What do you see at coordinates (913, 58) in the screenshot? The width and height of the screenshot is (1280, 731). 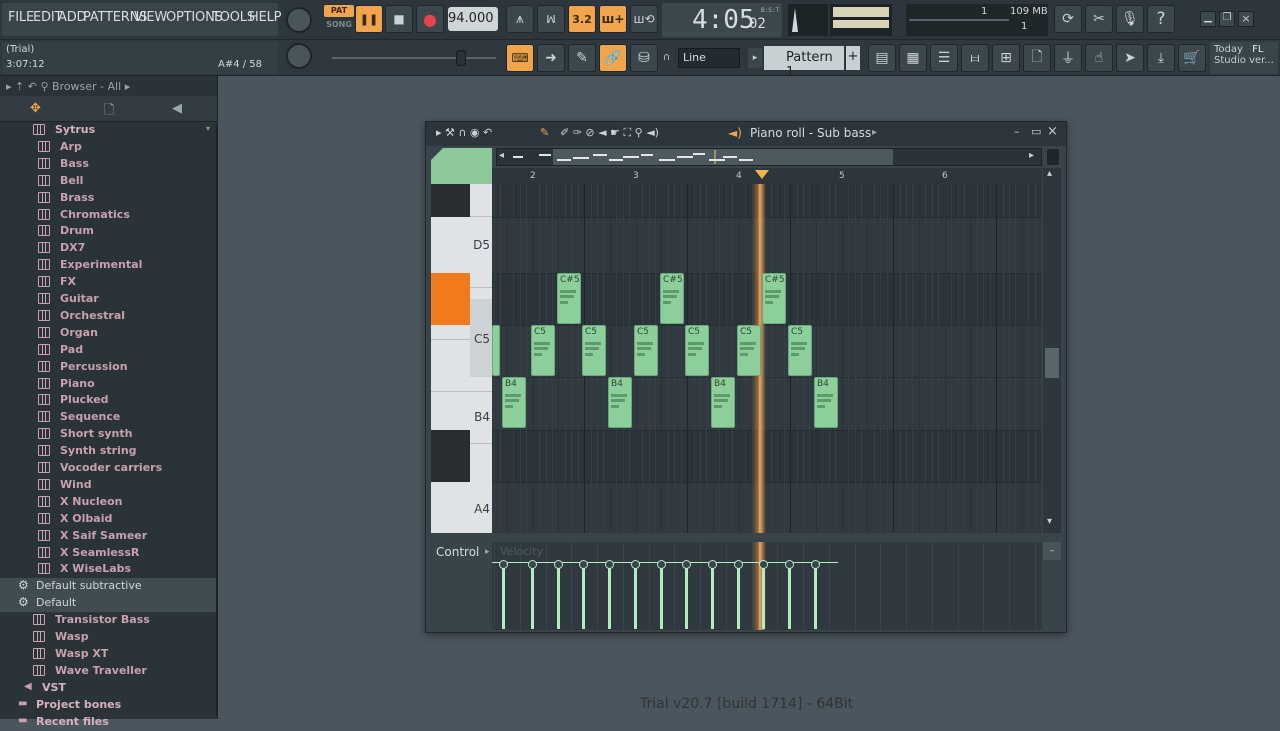 I see `piano-roll-button: ▦` at bounding box center [913, 58].